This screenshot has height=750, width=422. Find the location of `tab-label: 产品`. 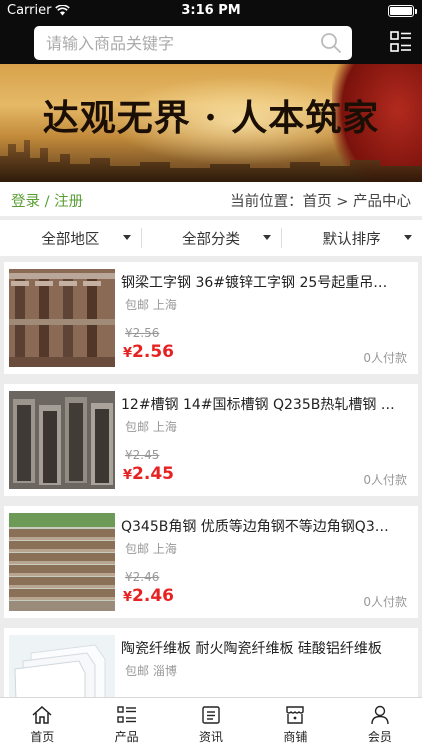

tab-label: 产品 is located at coordinates (126, 737).